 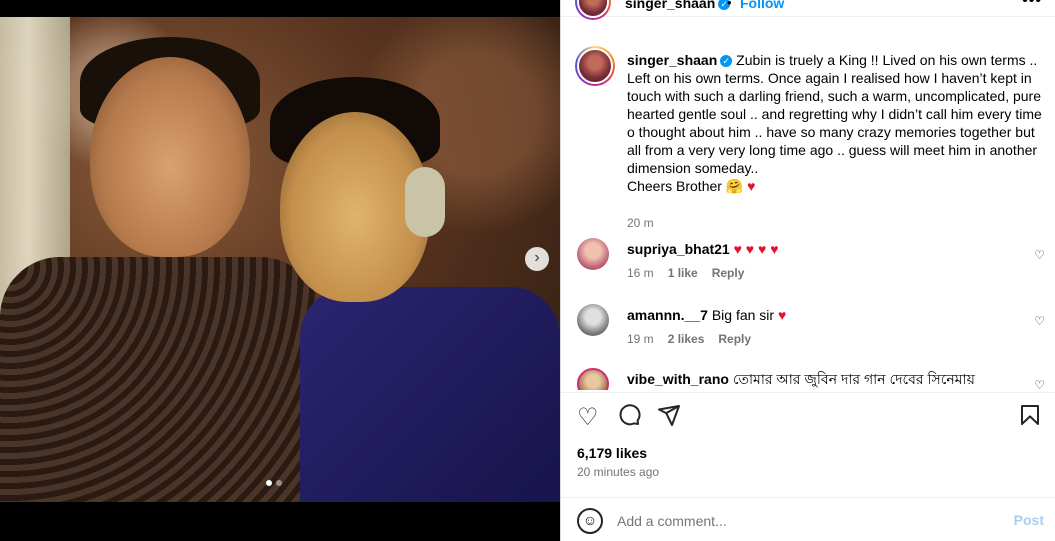 I want to click on comment-time: 19 m, so click(x=640, y=339).